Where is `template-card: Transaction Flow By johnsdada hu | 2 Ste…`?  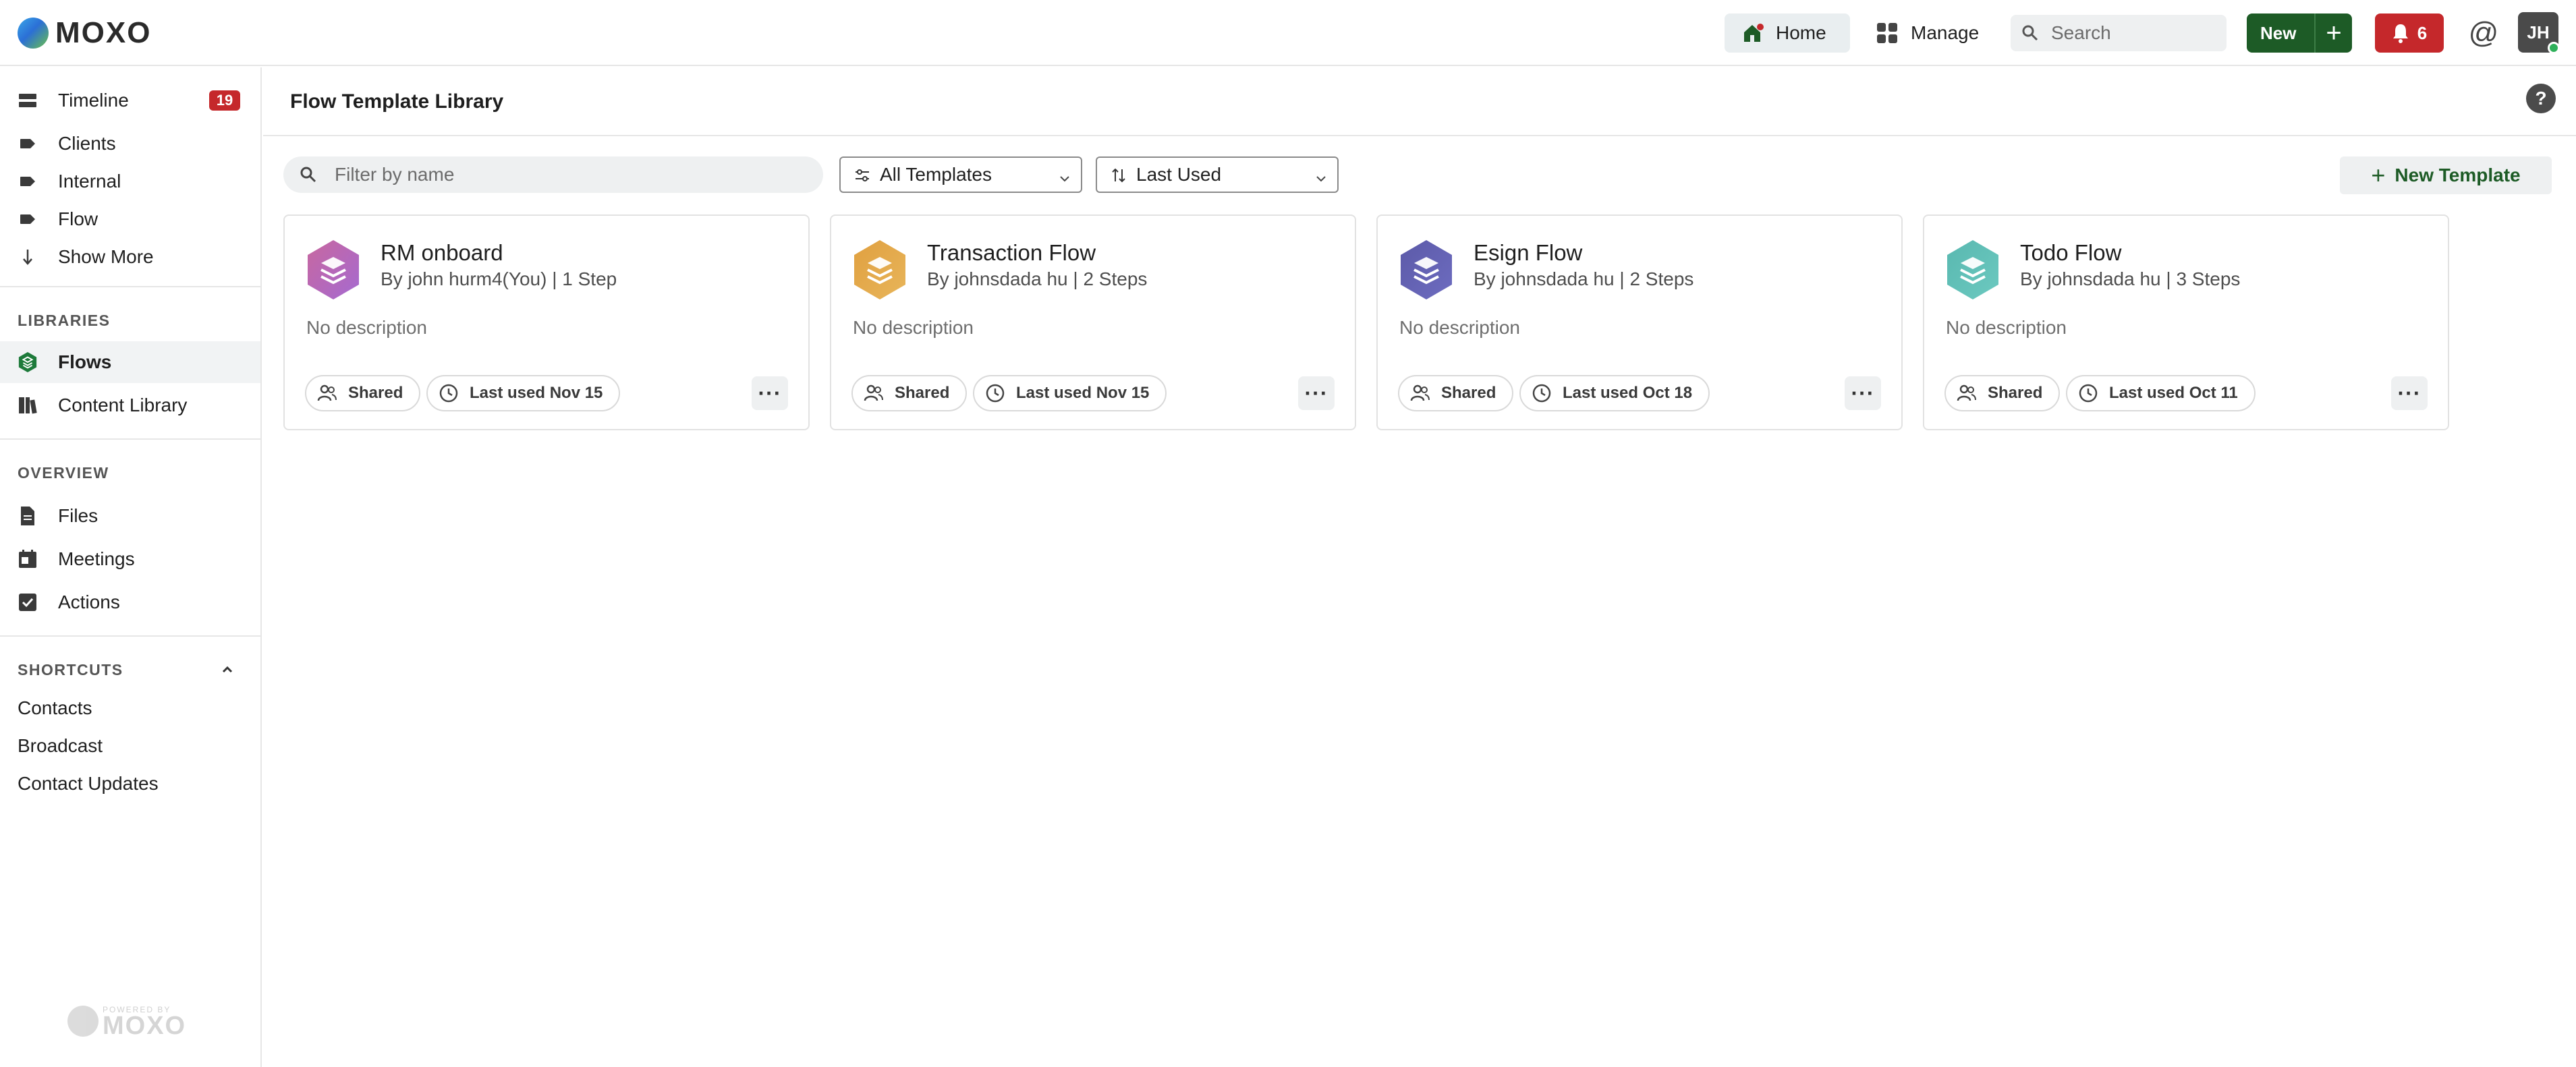
template-card: Transaction Flow By johnsdada hu | 2 Ste… is located at coordinates (1093, 322).